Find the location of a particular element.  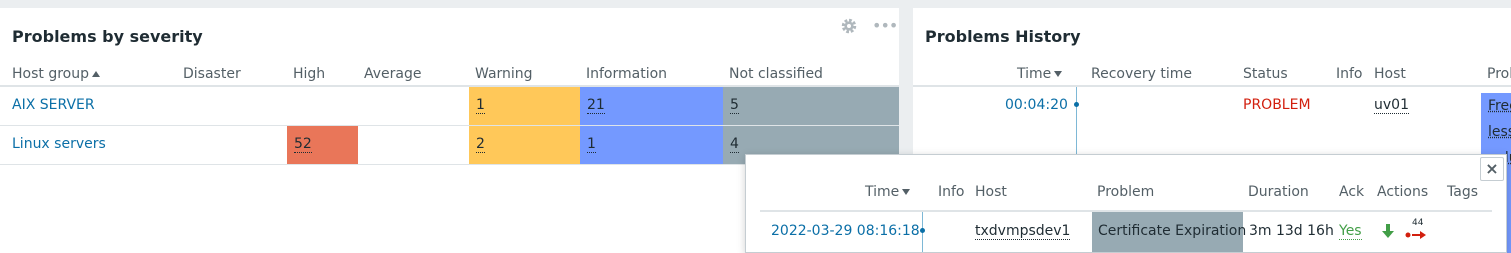

popup-header-time: Time is located at coordinates (888, 192).